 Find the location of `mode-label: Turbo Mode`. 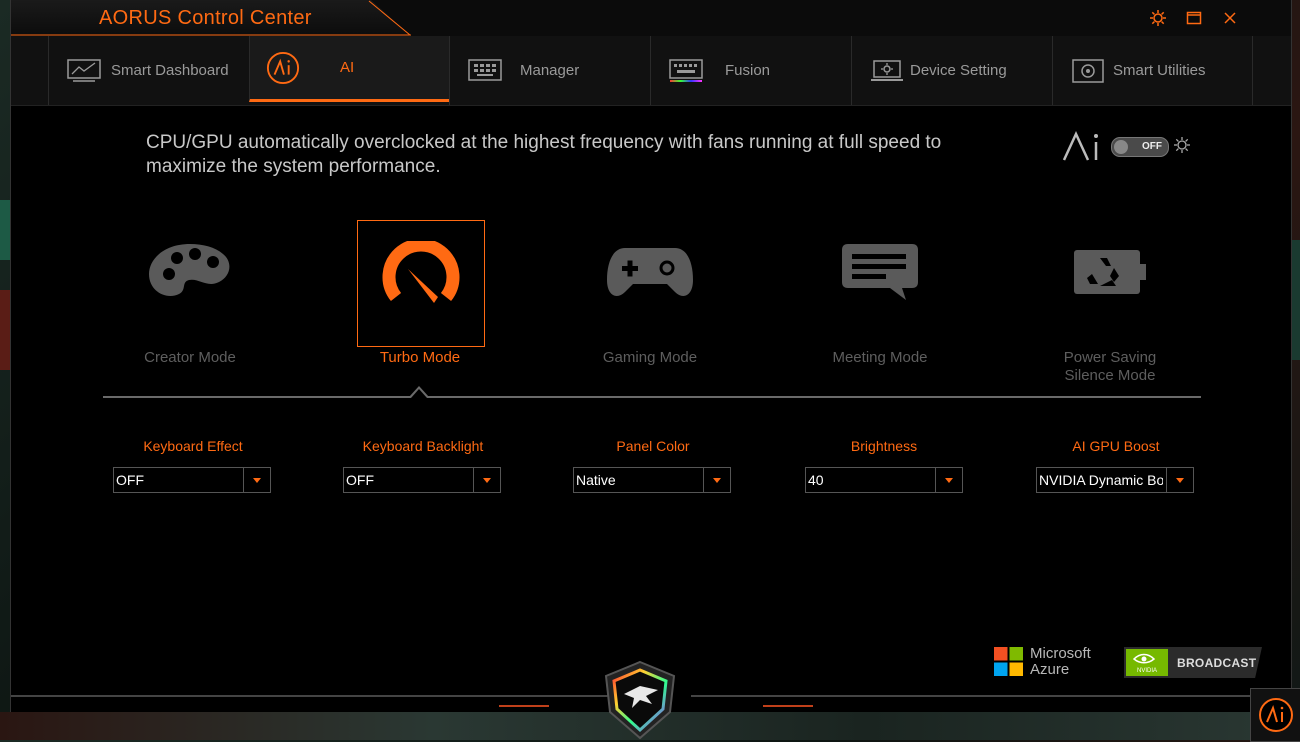

mode-label: Turbo Mode is located at coordinates (420, 357).